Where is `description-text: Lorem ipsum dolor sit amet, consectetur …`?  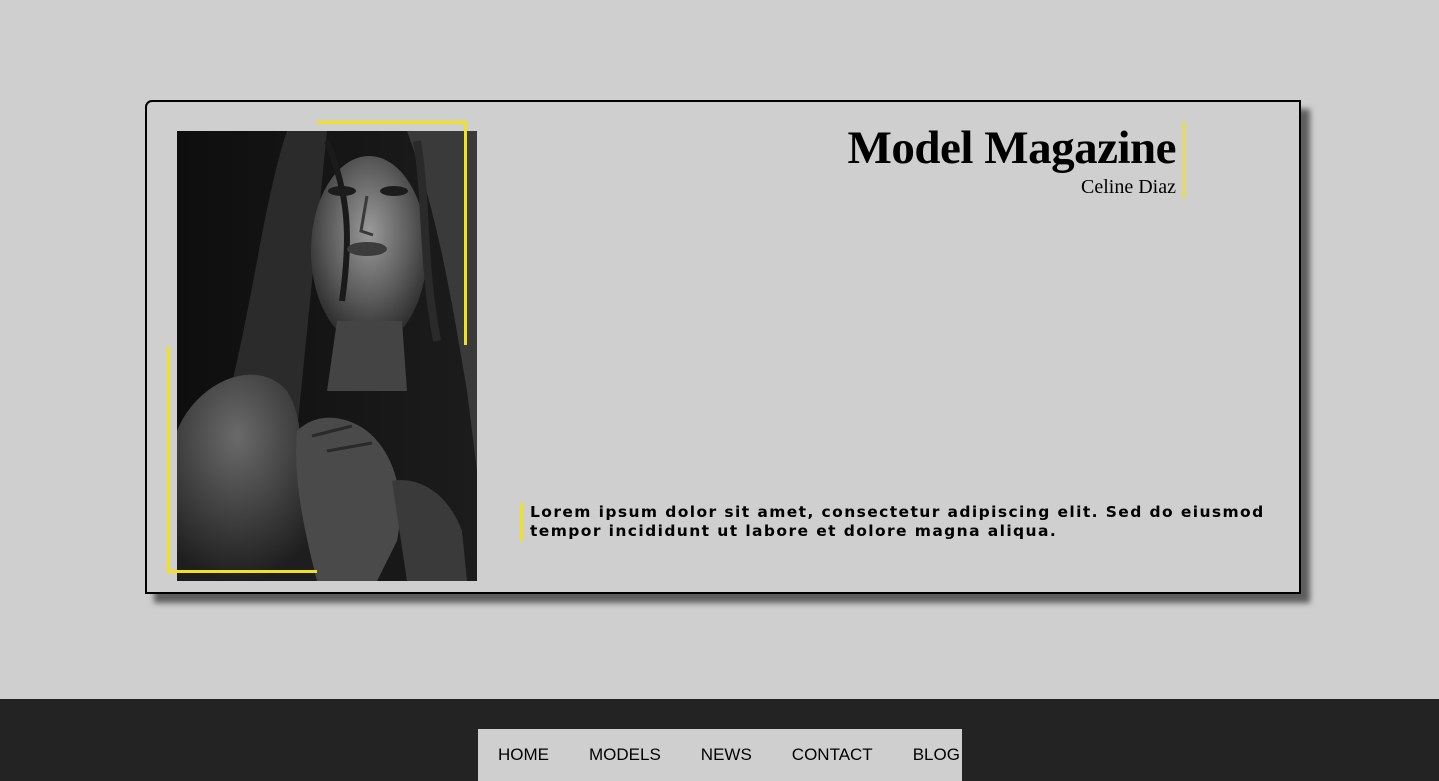 description-text: Lorem ipsum dolor sit amet, consectetur … is located at coordinates (895, 522).